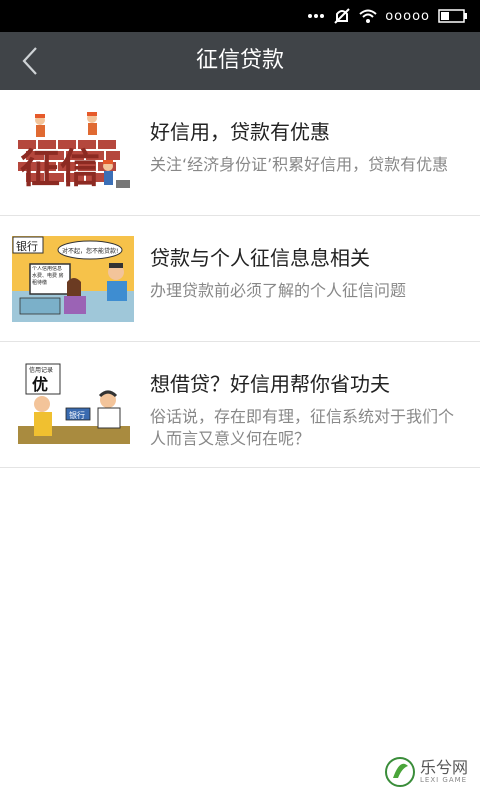 Image resolution: width=480 pixels, height=800 pixels. I want to click on status-icons: ooooo, so click(387, 16).